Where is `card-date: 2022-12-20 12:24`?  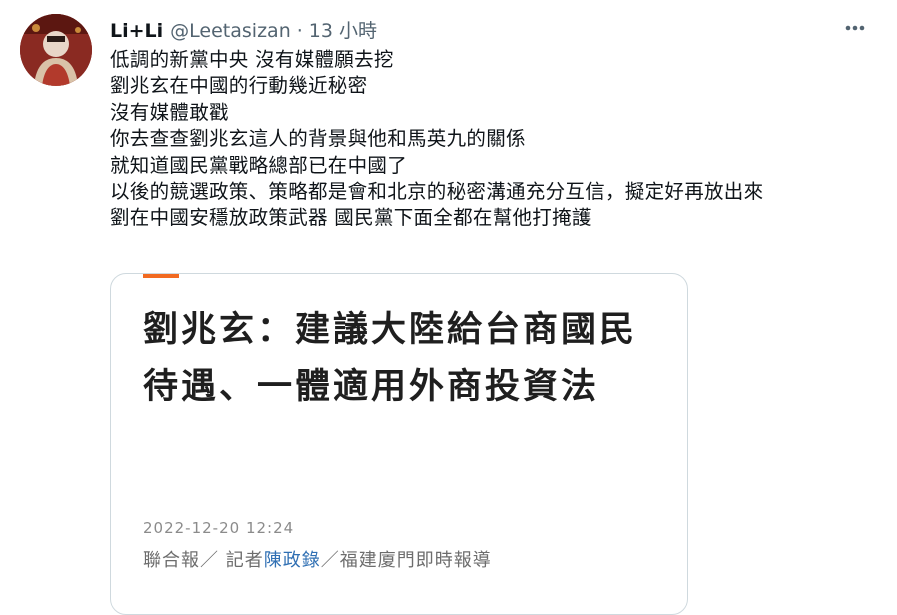
card-date: 2022-12-20 12:24 is located at coordinates (219, 528).